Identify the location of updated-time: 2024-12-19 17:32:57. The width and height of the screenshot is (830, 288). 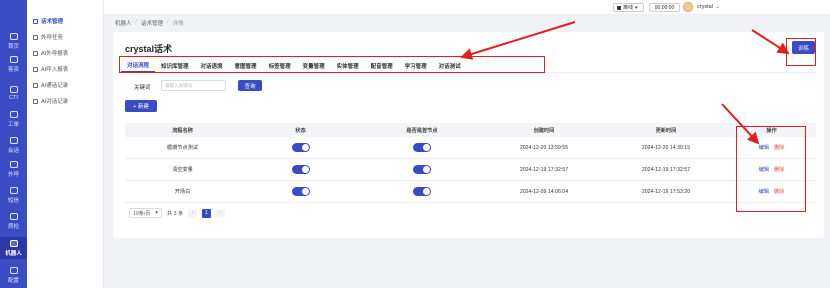
(666, 169).